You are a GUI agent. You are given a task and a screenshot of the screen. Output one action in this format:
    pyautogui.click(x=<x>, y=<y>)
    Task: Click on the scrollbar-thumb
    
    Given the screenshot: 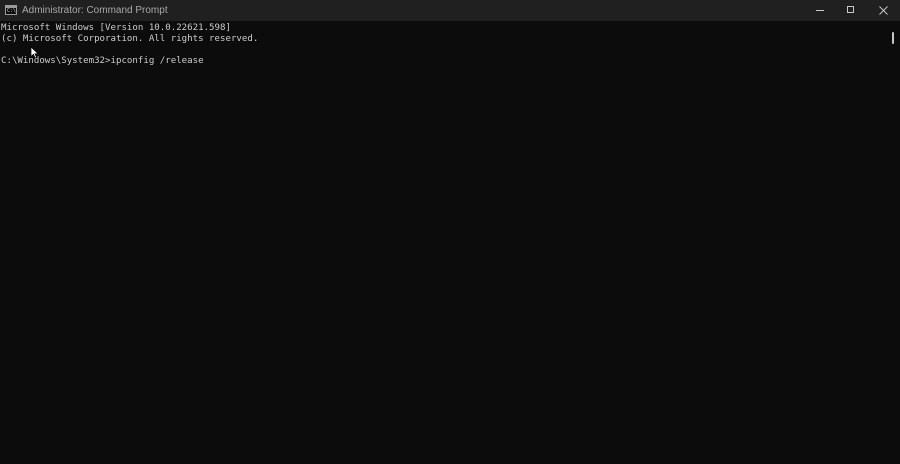 What is the action you would take?
    pyautogui.click(x=893, y=38)
    